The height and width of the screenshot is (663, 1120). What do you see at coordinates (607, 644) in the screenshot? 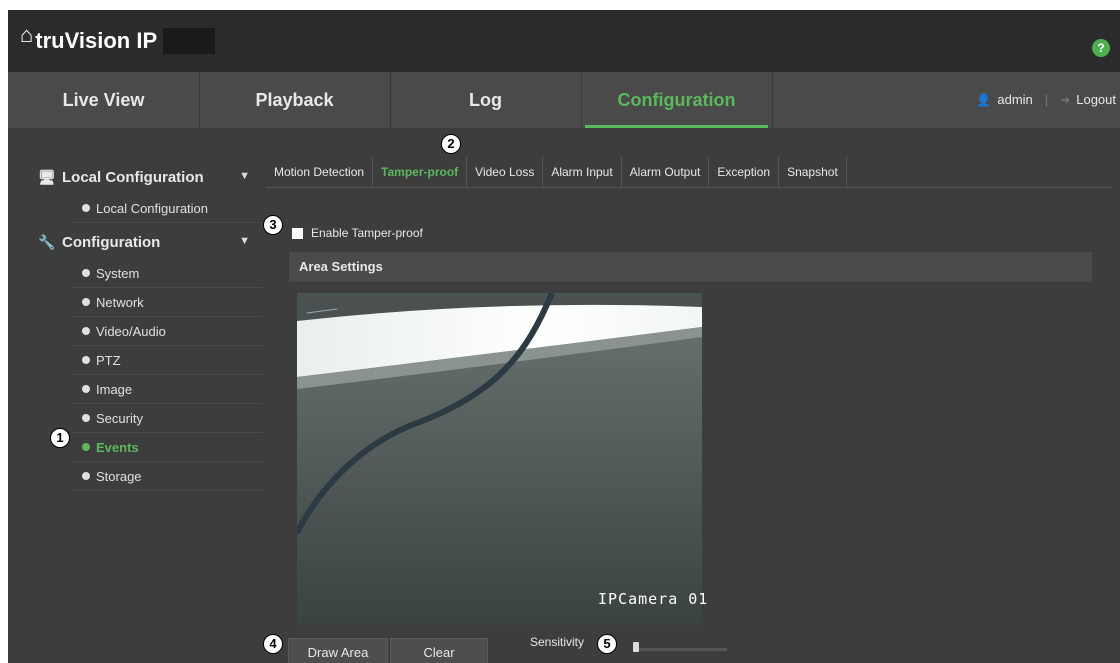
I see `callout-marker: 5` at bounding box center [607, 644].